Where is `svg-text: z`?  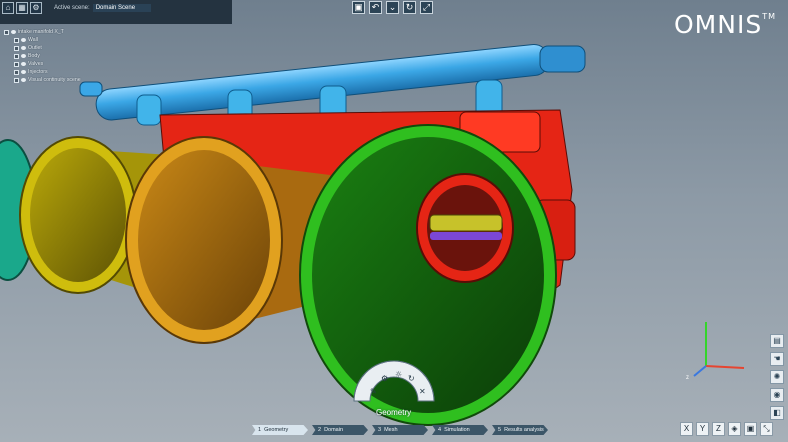 svg-text: z is located at coordinates (687, 378).